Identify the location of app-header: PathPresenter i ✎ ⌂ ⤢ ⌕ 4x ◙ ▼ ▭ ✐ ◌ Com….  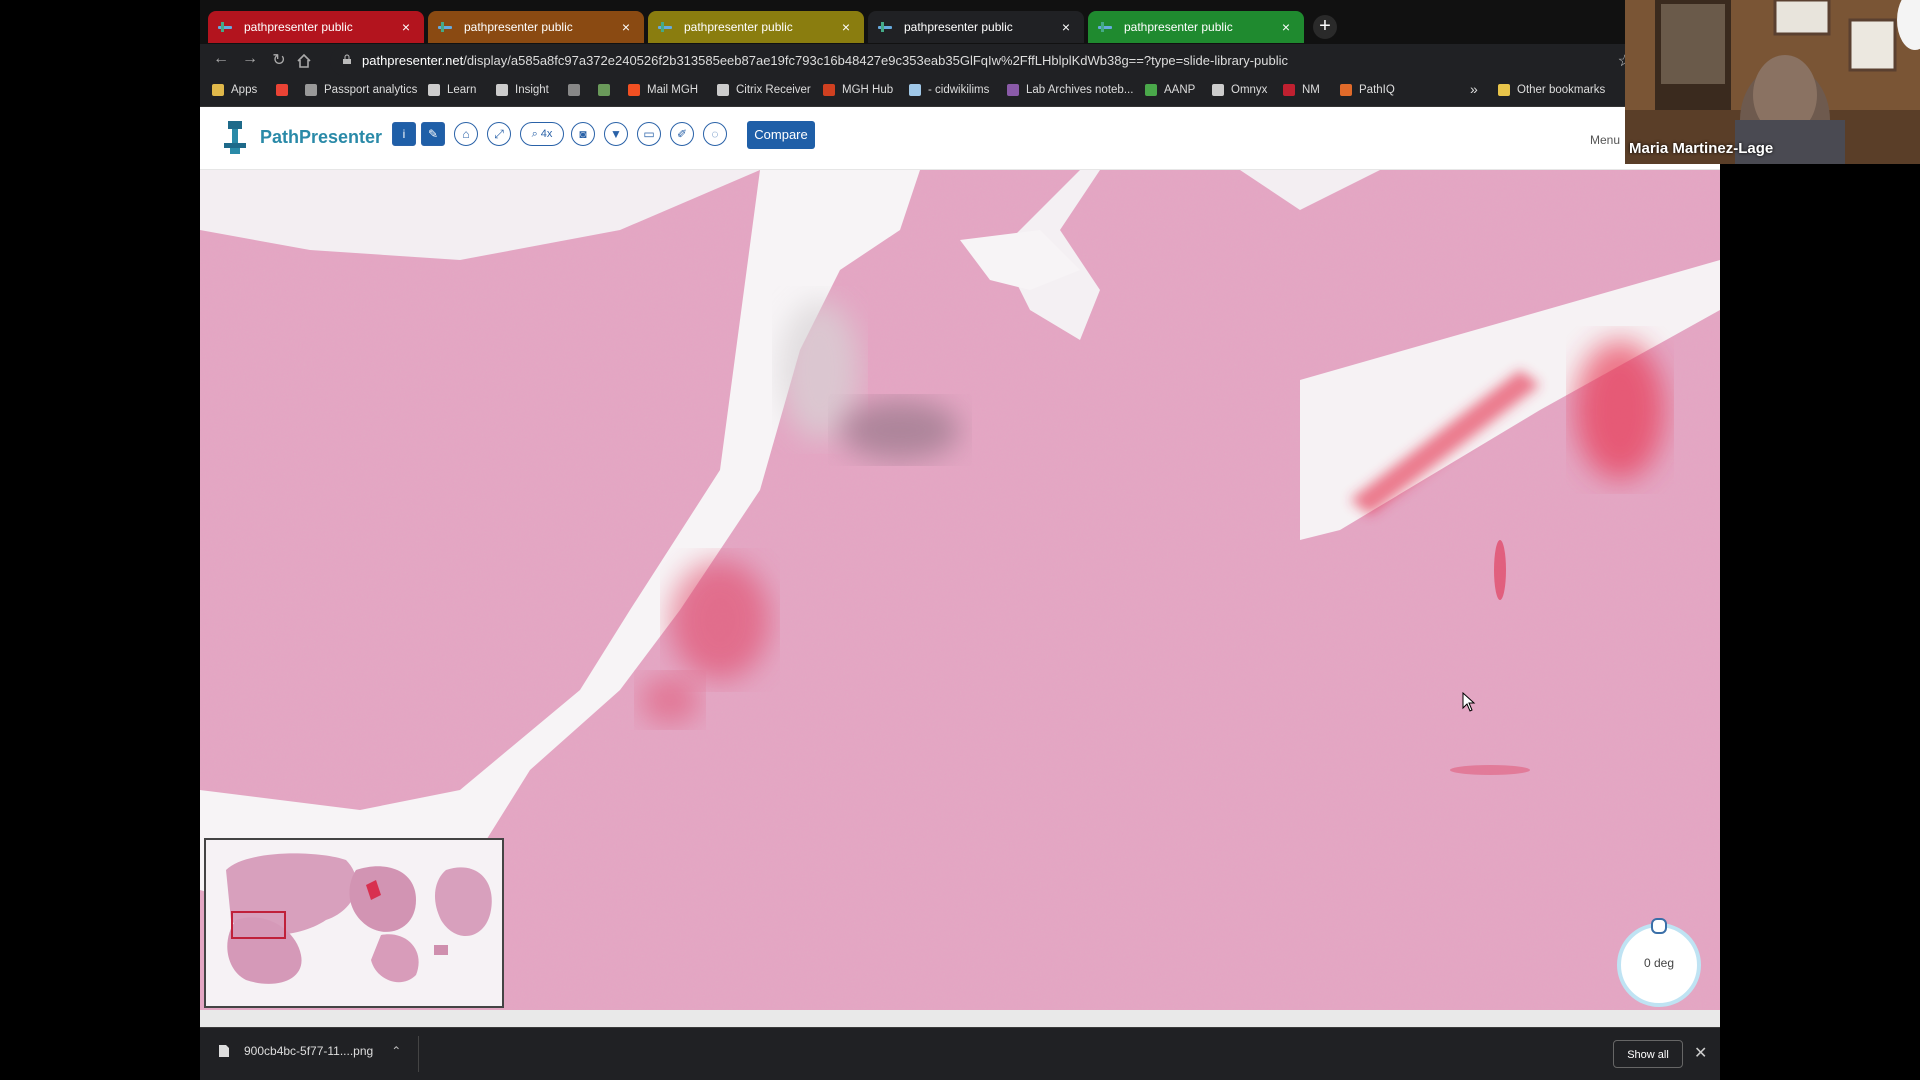
(960, 138).